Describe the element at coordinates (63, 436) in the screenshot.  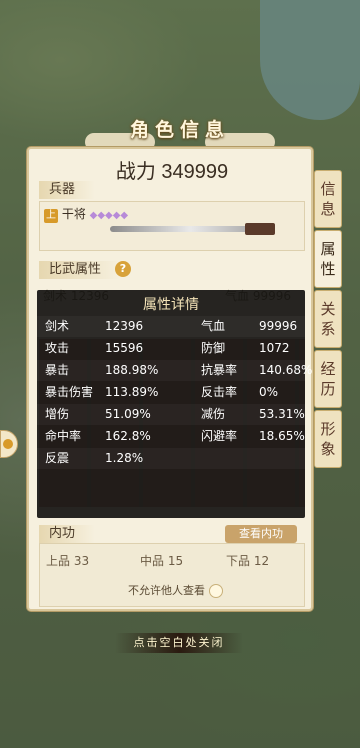
I see `stat-label: 命中率` at that location.